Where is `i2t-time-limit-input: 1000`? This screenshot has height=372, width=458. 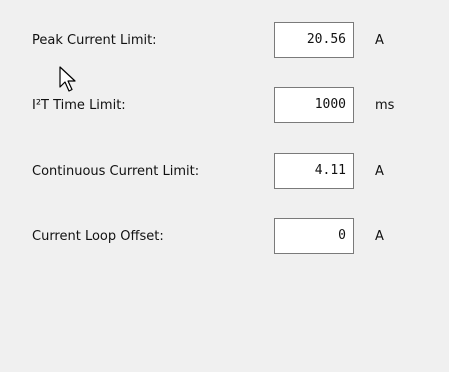
i2t-time-limit-input: 1000 is located at coordinates (314, 105).